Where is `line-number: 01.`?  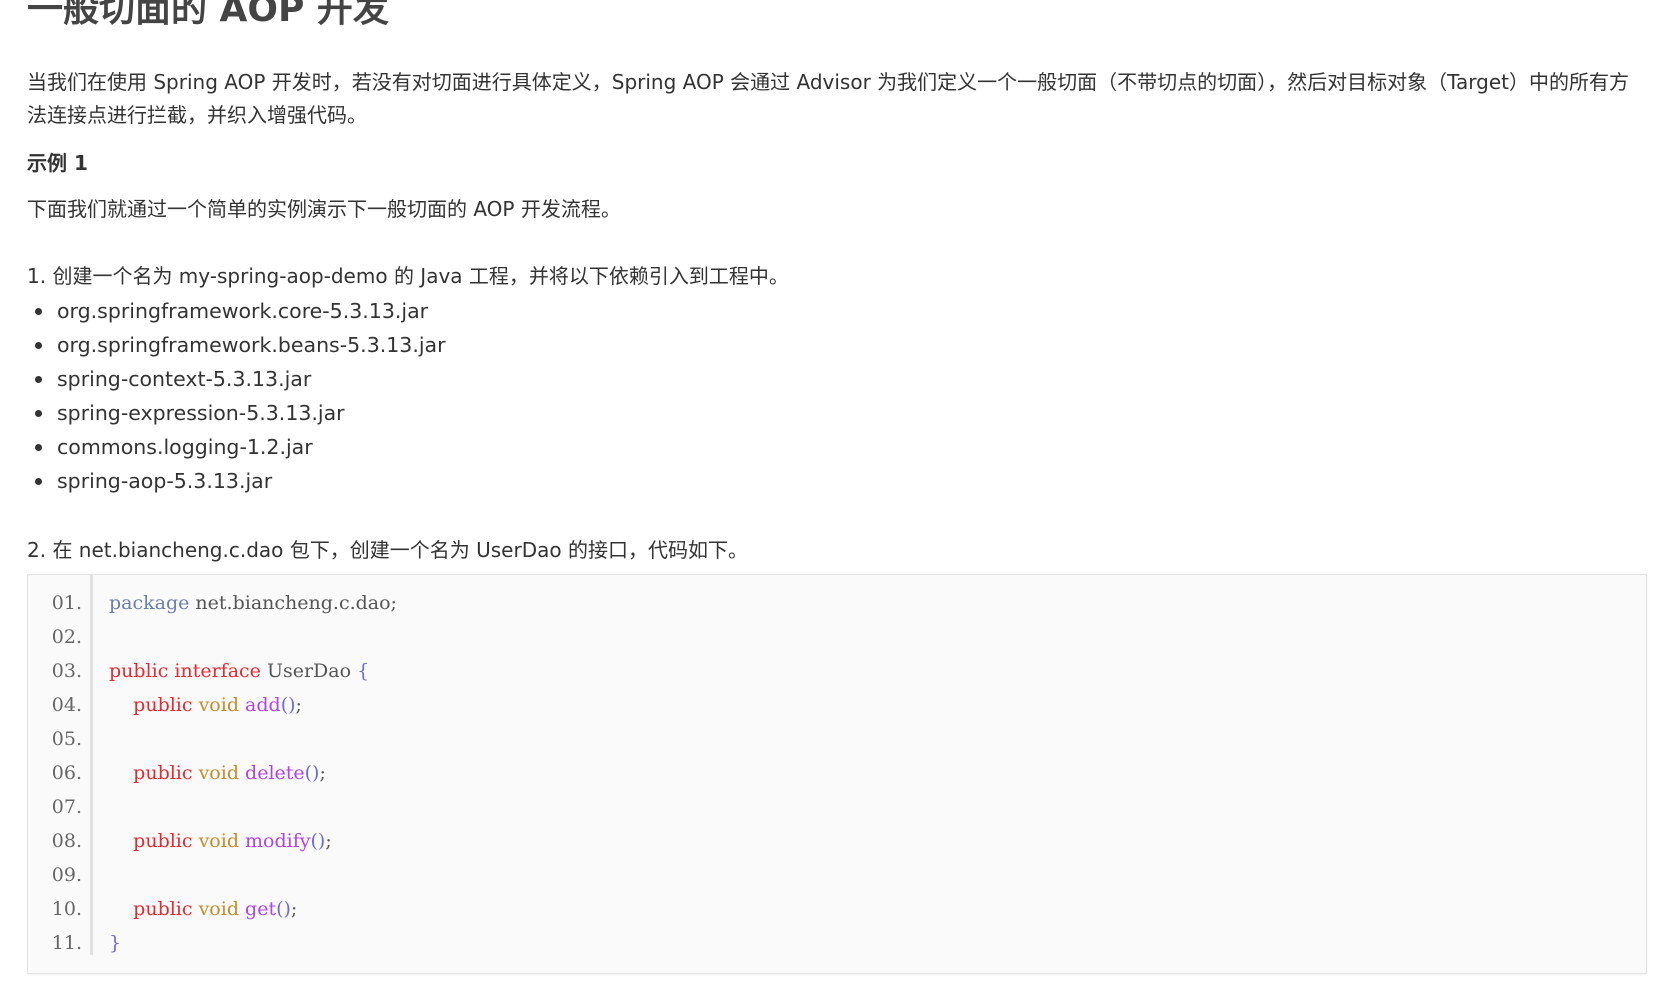
line-number: 01. is located at coordinates (66, 603).